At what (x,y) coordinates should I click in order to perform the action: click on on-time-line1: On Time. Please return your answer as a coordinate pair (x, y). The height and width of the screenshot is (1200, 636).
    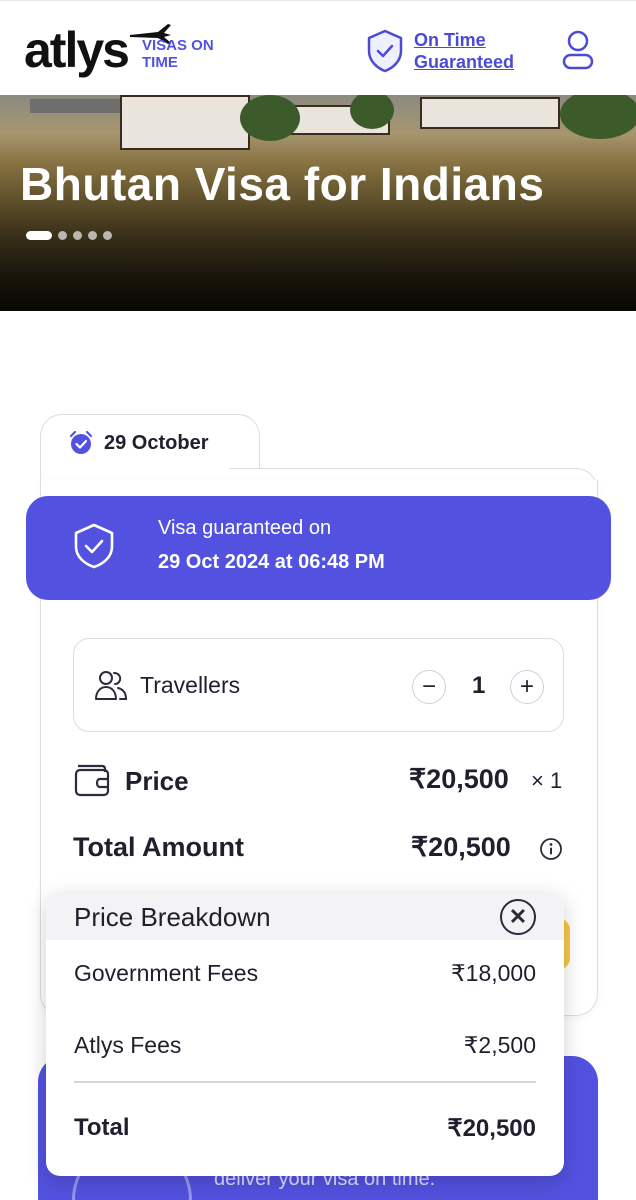
    Looking at the image, I should click on (450, 40).